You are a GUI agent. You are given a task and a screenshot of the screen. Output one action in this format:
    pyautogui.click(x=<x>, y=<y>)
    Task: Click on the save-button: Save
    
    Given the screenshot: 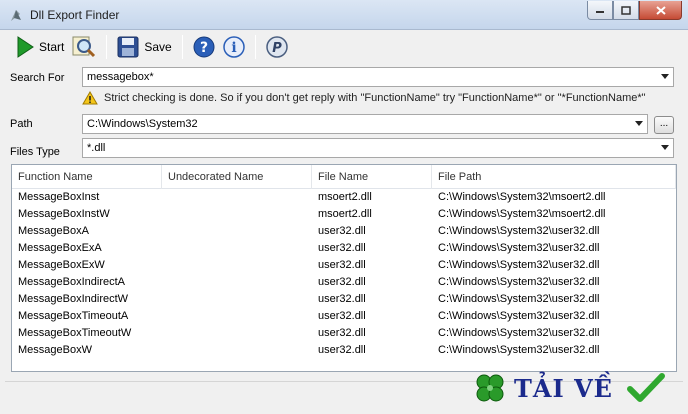 What is the action you would take?
    pyautogui.click(x=144, y=47)
    